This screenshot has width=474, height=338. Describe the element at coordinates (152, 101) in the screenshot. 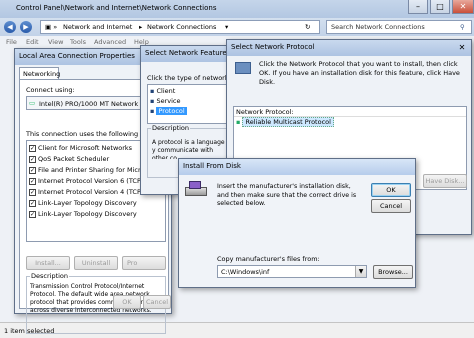

I see `service-icon: ▪` at that location.